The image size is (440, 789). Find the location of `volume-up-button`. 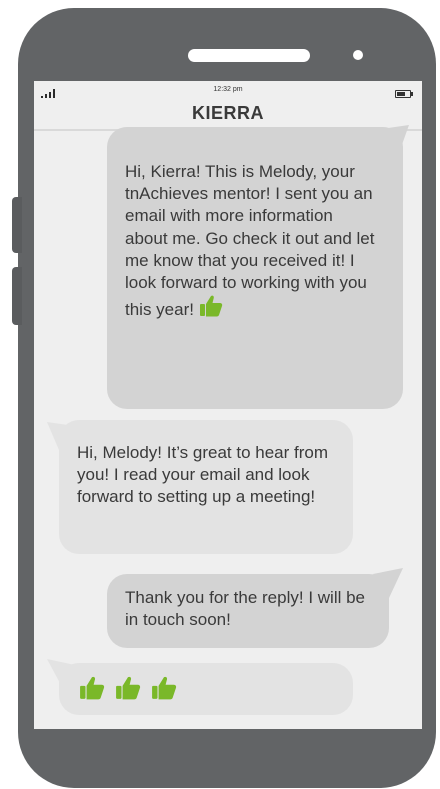

volume-up-button is located at coordinates (17, 225).